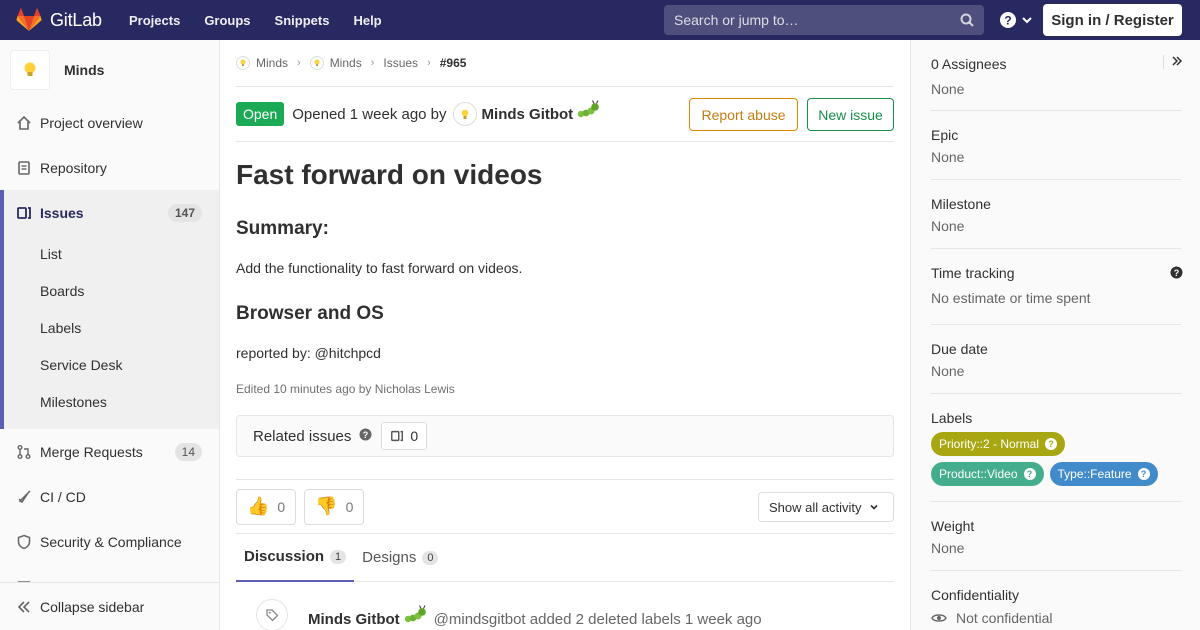 This screenshot has height=630, width=1200. Describe the element at coordinates (354, 619) in the screenshot. I see `note-author: Minds Gitbot` at that location.